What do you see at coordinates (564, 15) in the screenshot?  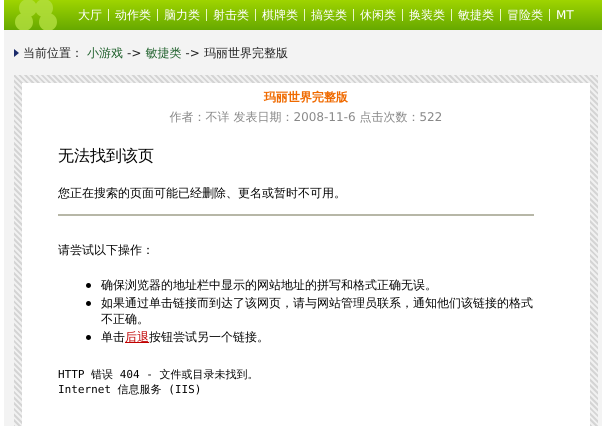 I see `nav-link: MT` at bounding box center [564, 15].